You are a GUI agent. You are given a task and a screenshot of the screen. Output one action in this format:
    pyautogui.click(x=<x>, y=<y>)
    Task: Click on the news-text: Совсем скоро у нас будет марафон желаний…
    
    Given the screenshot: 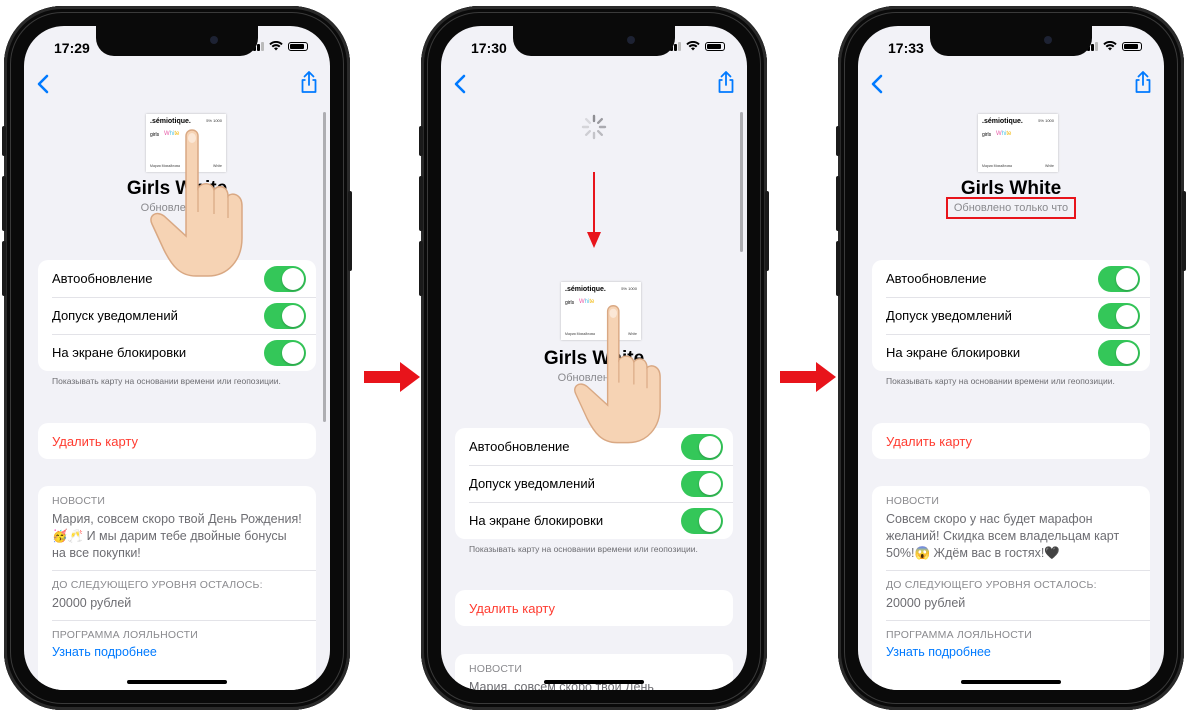 What is the action you would take?
    pyautogui.click(x=1003, y=536)
    